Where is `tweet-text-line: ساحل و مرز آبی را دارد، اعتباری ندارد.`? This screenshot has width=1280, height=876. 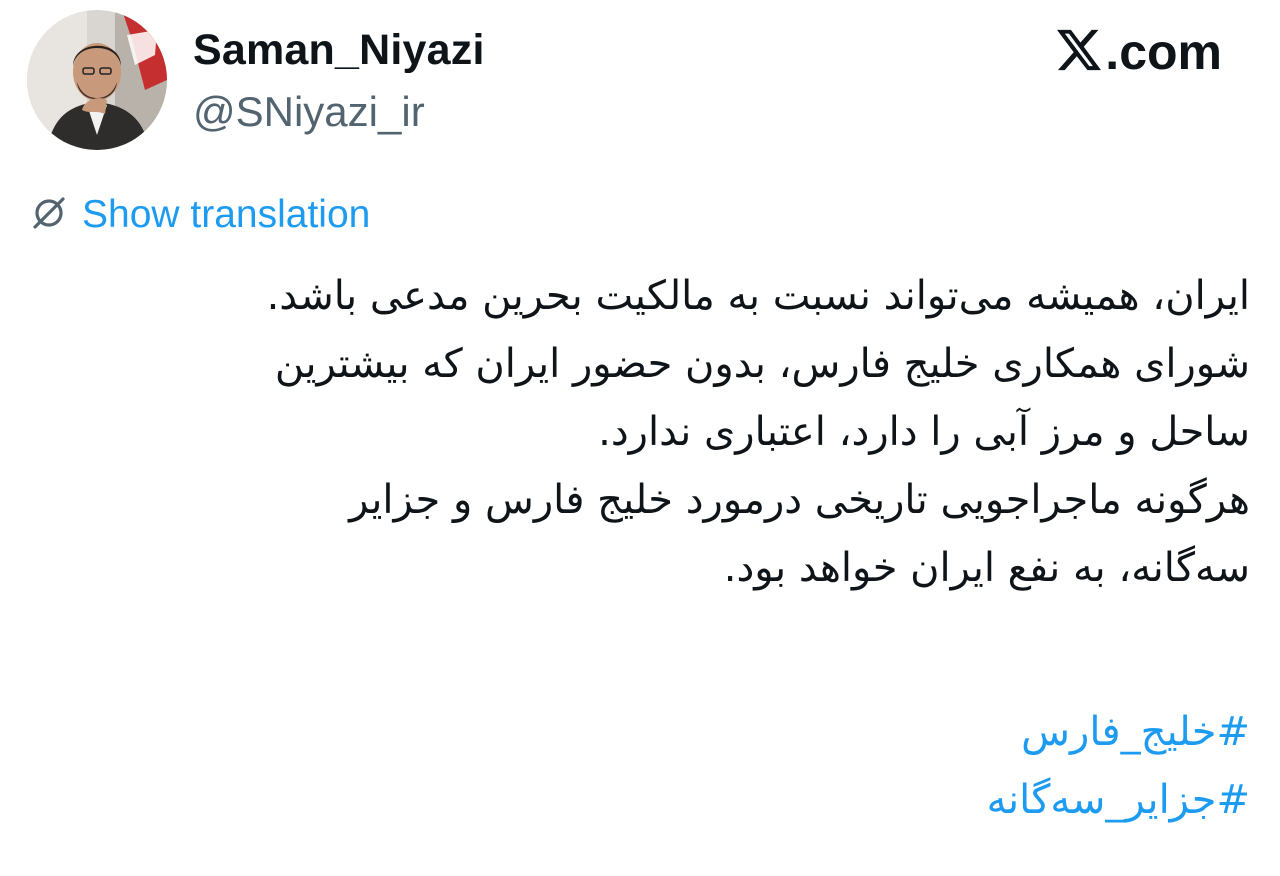 tweet-text-line: ساحل و مرز آبی را دارد، اعتباری ندارد. is located at coordinates (924, 432).